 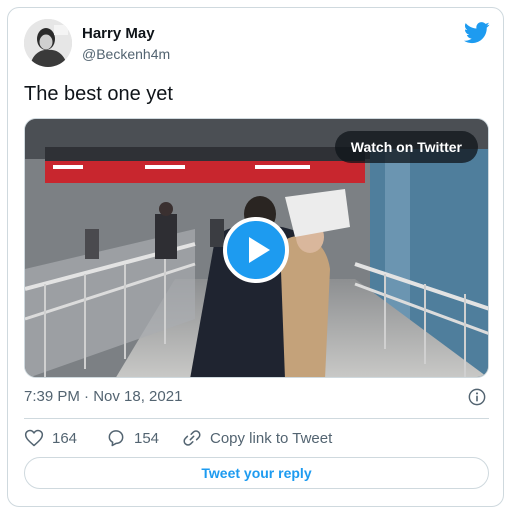 I want to click on reply-bubble-icon, so click(x=116, y=438).